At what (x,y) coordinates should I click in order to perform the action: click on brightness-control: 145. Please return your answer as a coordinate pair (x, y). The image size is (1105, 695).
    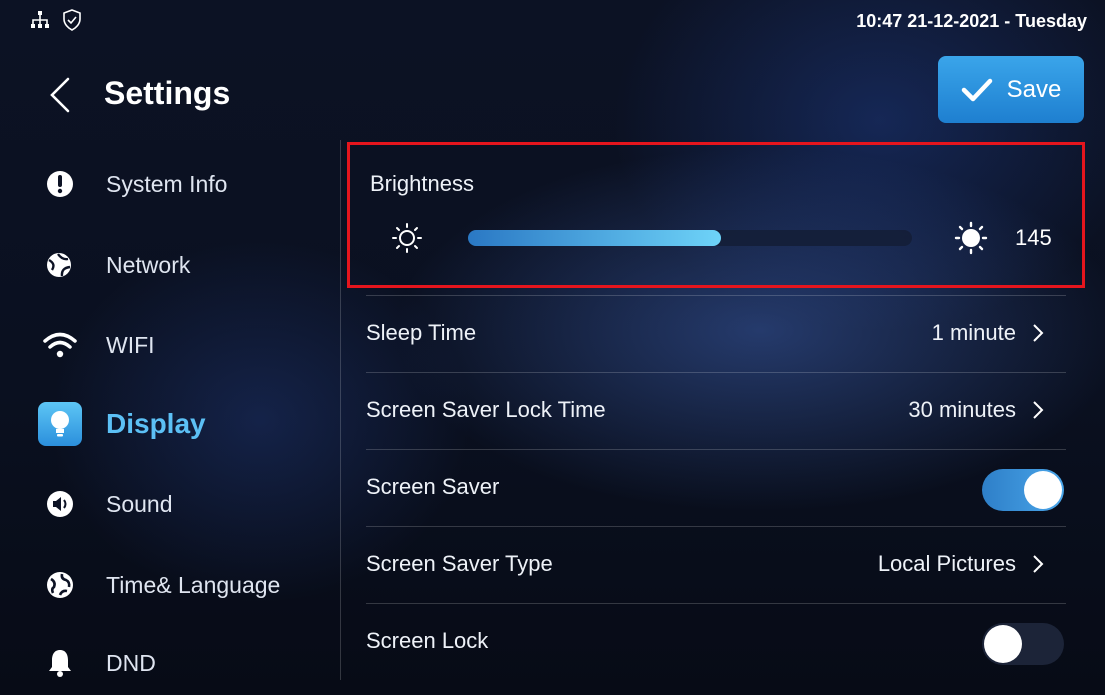
    Looking at the image, I should click on (730, 241).